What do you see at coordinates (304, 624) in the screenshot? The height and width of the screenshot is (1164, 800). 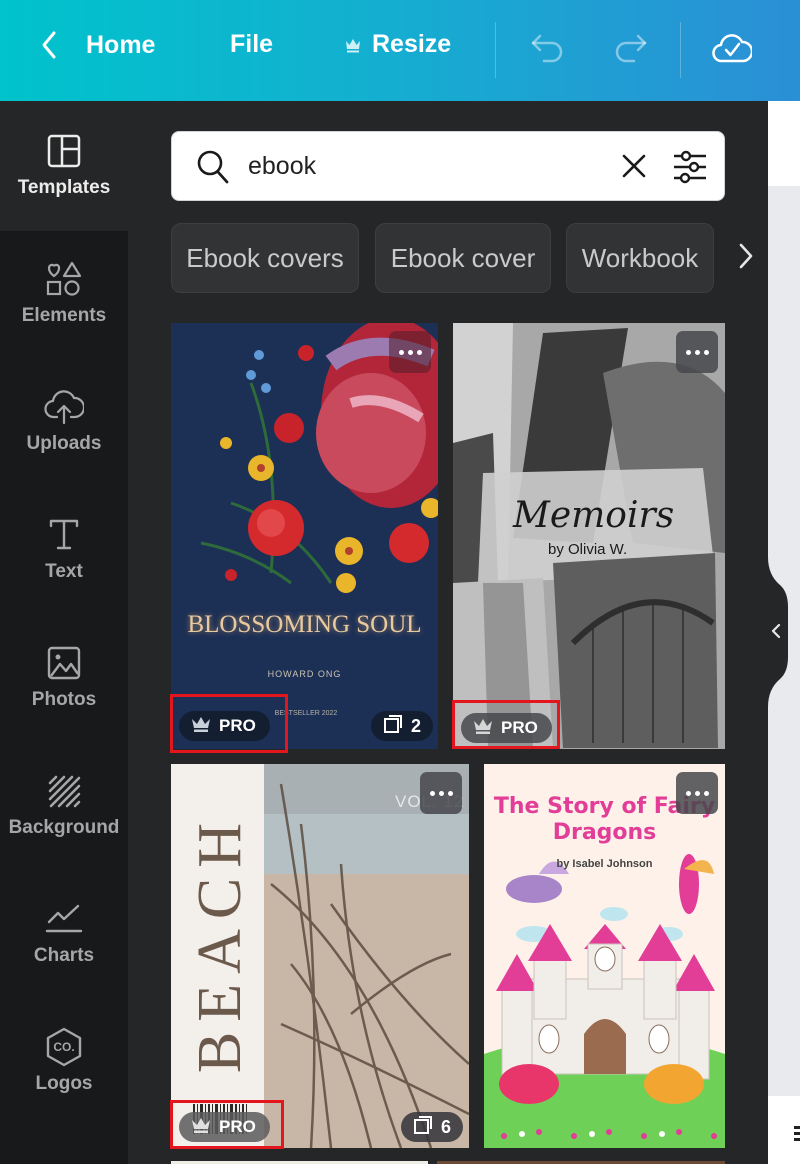 I see `cover-title: BLOSSOMING SOUL` at bounding box center [304, 624].